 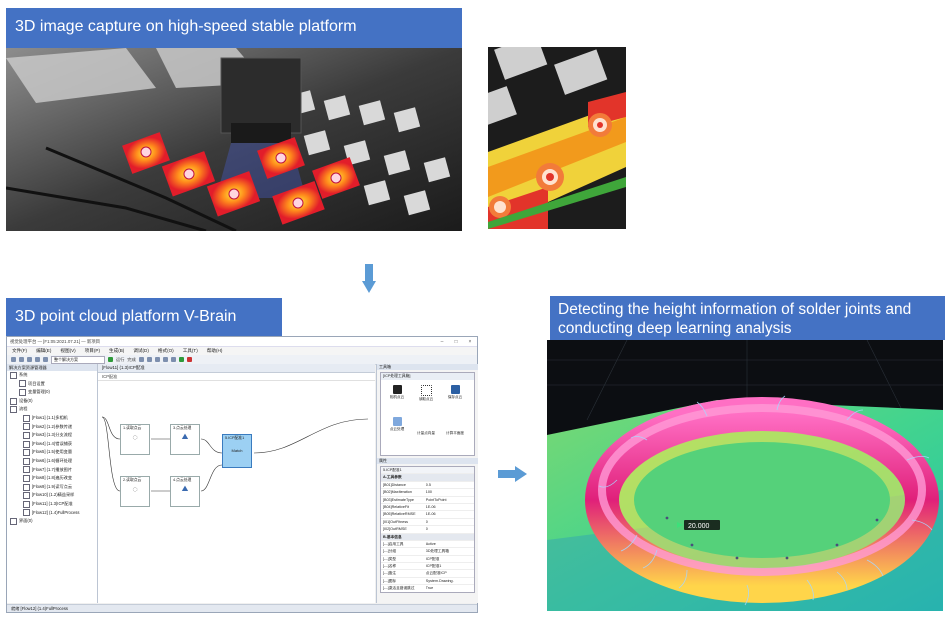 I want to click on property-row: [I02]OutRMSE 0, so click(x=427, y=530).